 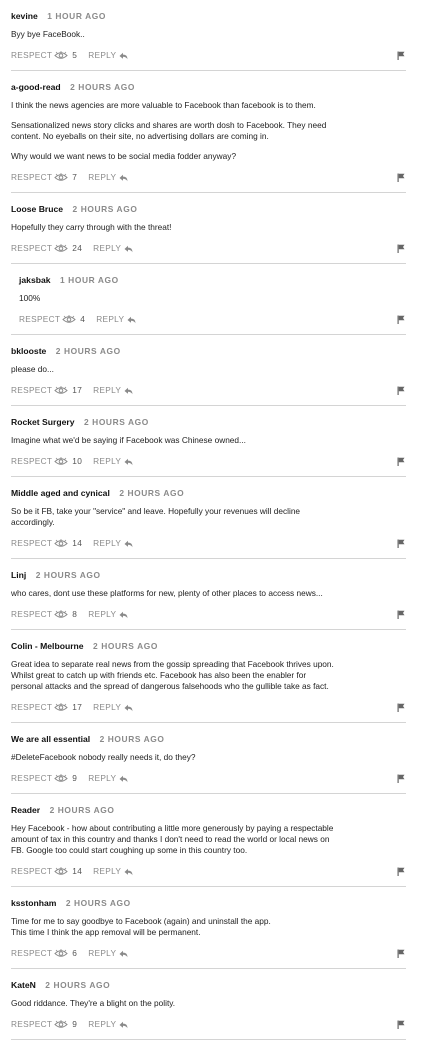 What do you see at coordinates (208, 871) in the screenshot?
I see `comment-actions: RESPECT 14 REPLY` at bounding box center [208, 871].